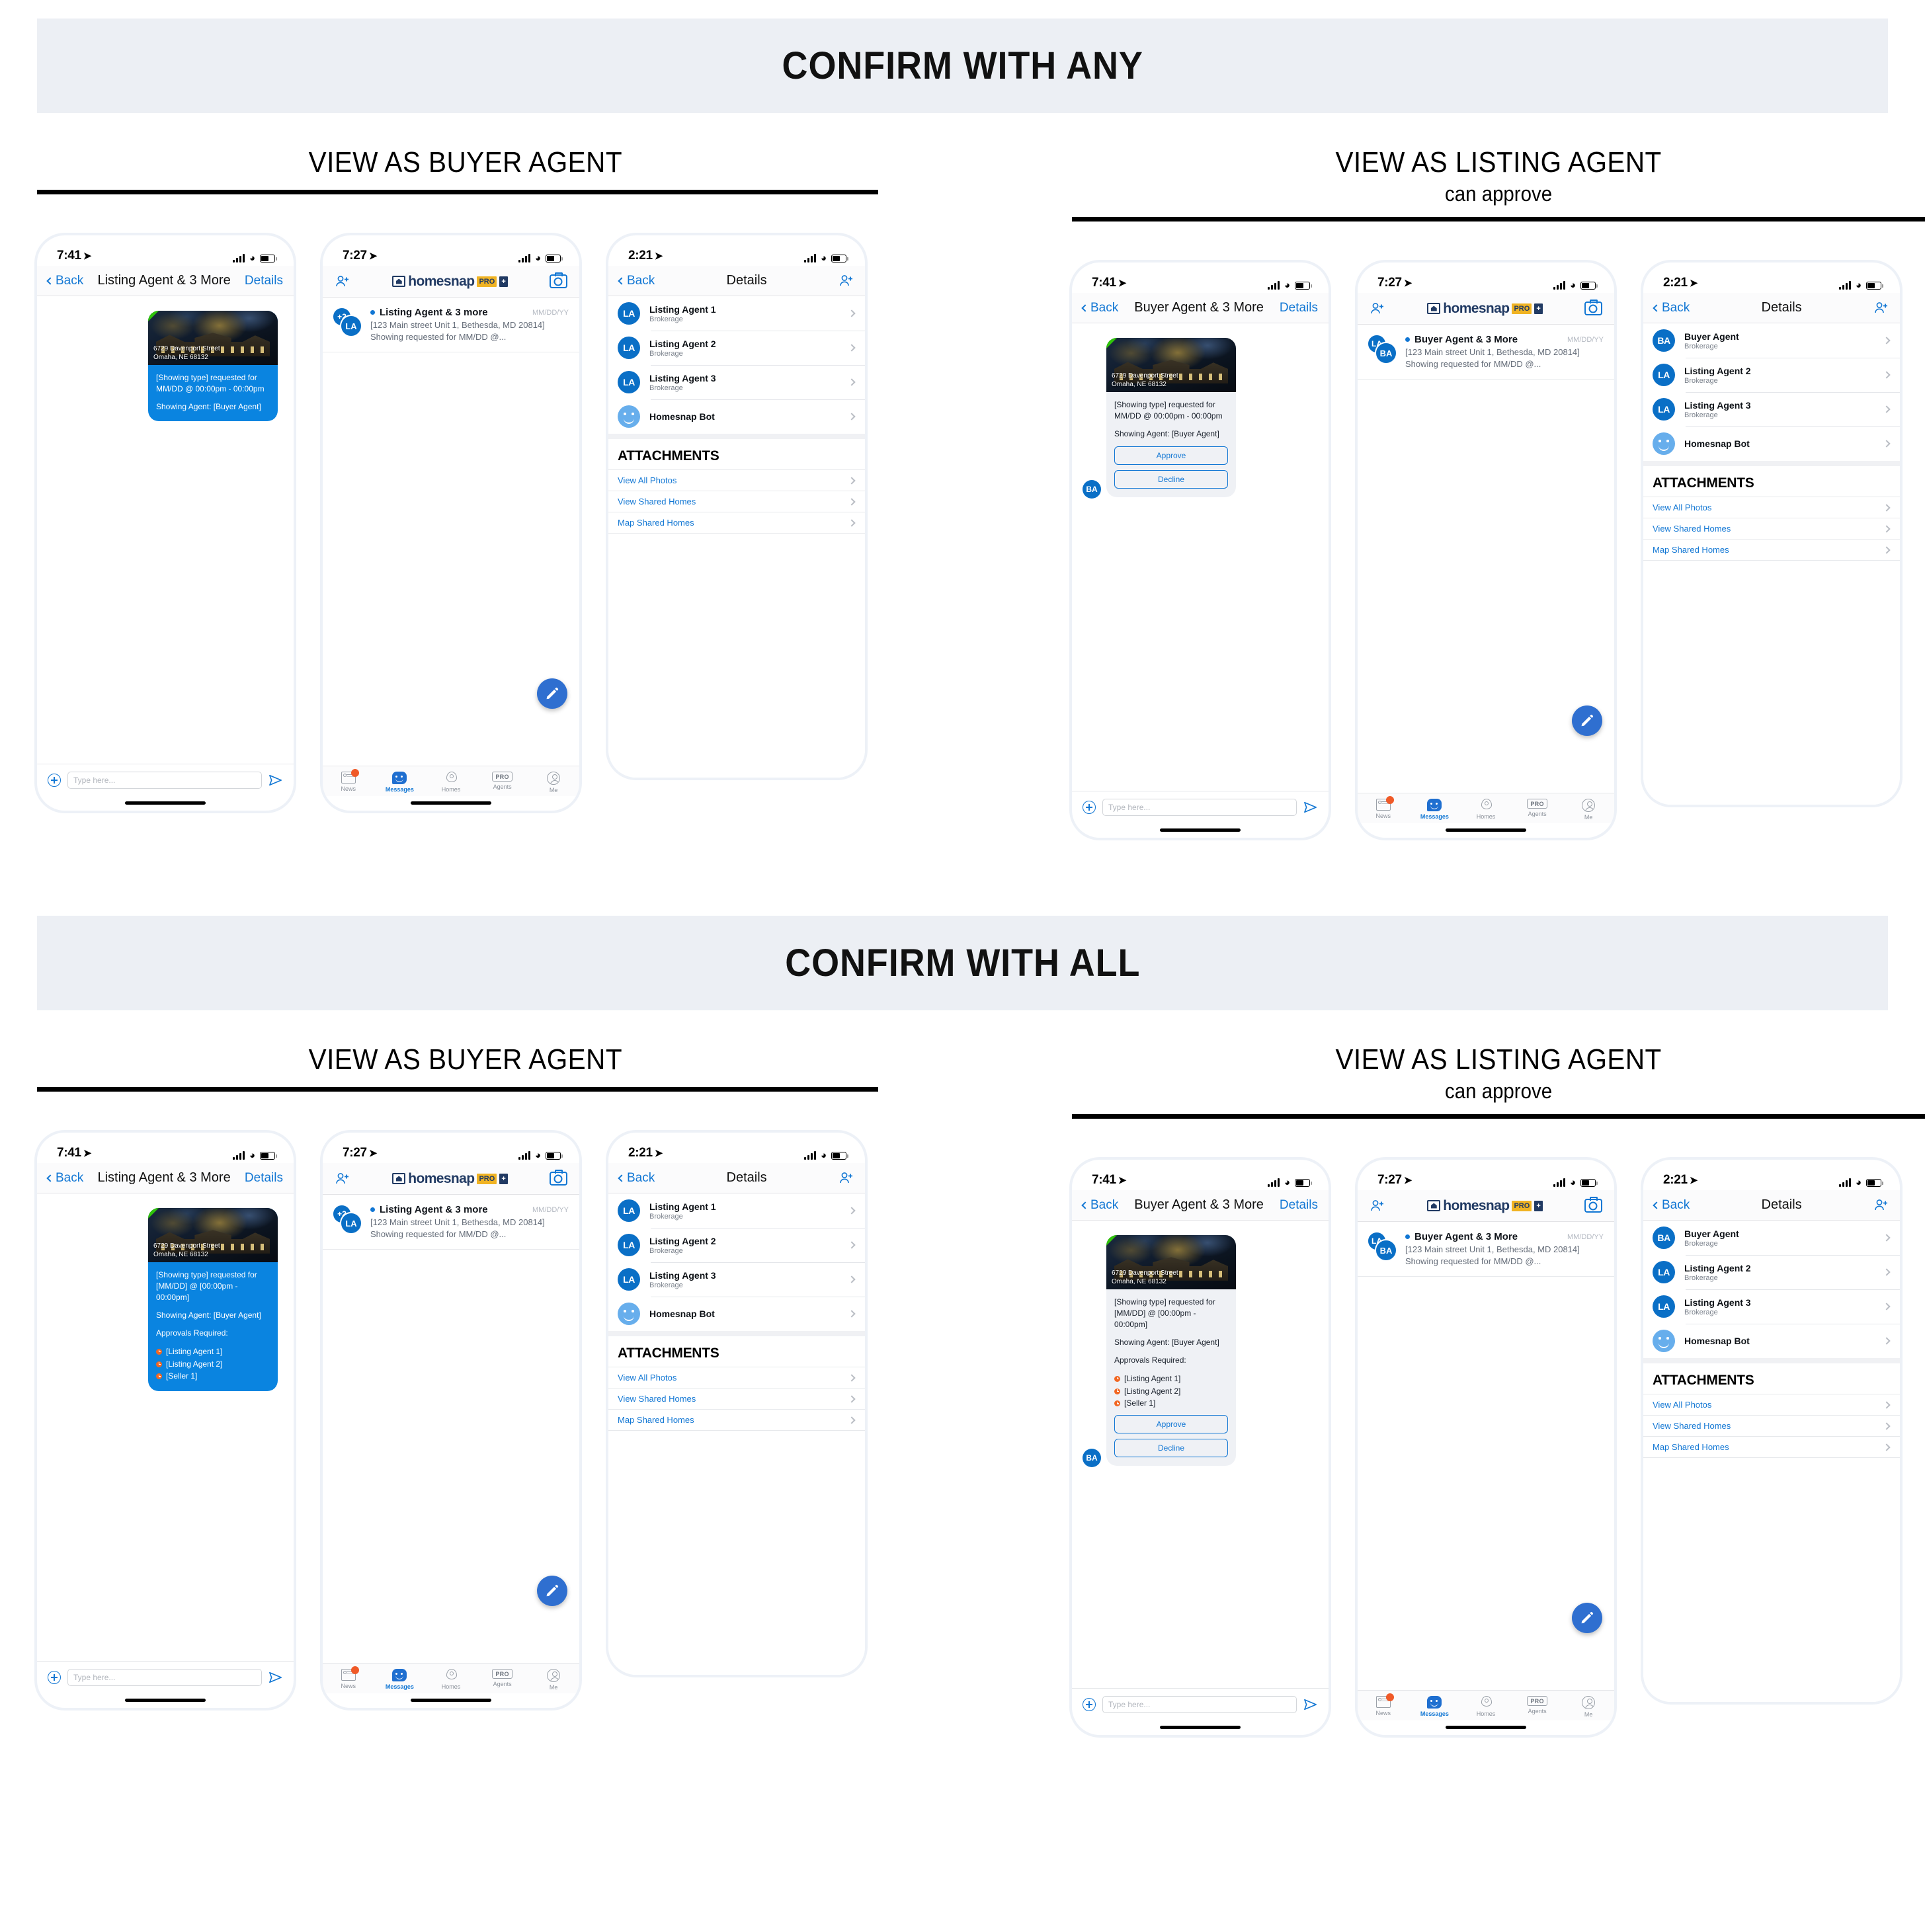  What do you see at coordinates (1166, 434) in the screenshot?
I see `showing-agent-line: Showing Agent: [Buyer Agent]` at bounding box center [1166, 434].